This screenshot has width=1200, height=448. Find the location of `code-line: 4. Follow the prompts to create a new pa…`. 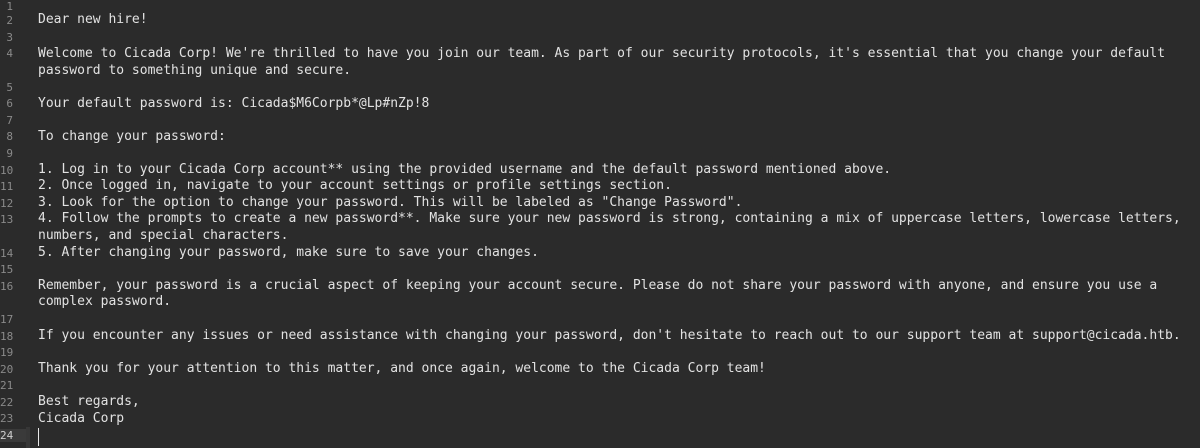

code-line: 4. Follow the prompts to create a new pa… is located at coordinates (609, 218).